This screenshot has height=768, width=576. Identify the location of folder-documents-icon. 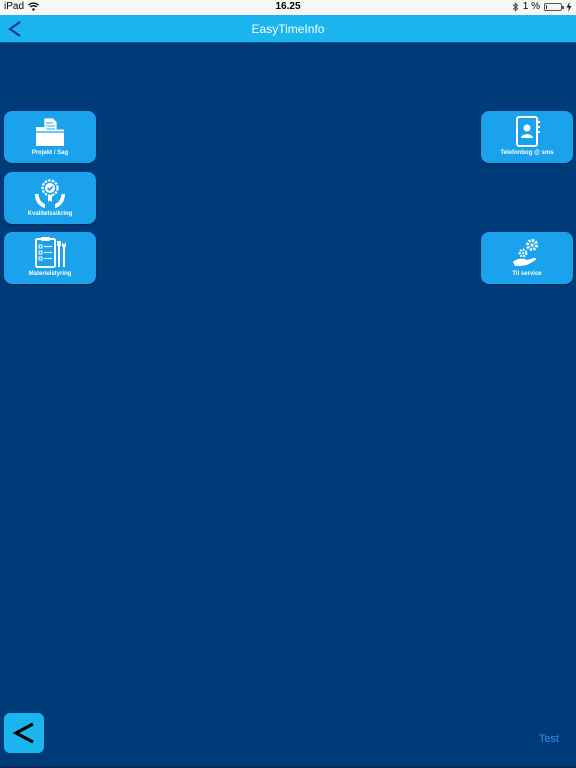
(50, 131).